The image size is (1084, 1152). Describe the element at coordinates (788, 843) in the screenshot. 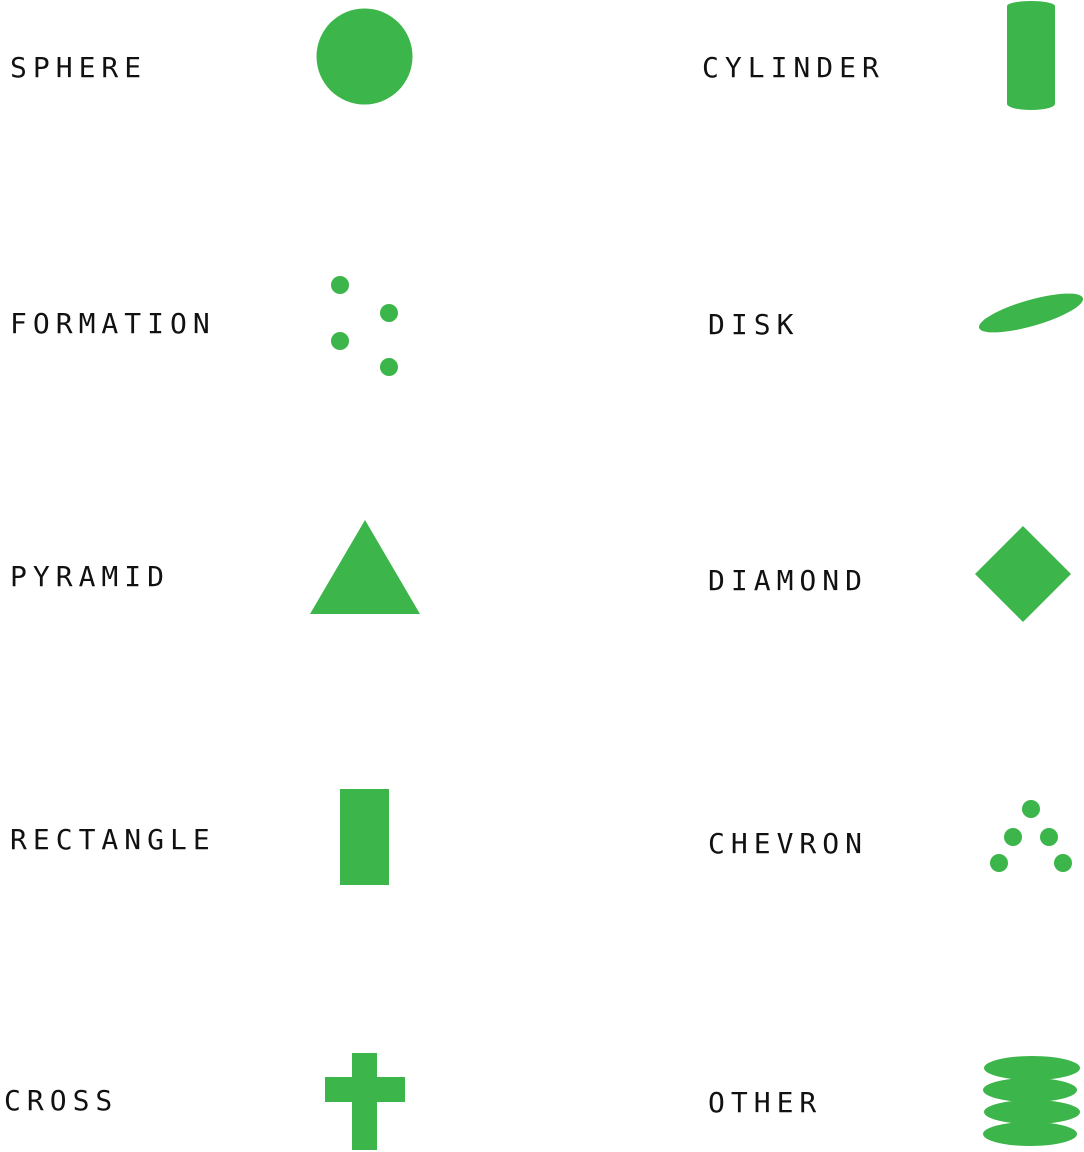

I see `label-chevron: CHEVRON` at that location.